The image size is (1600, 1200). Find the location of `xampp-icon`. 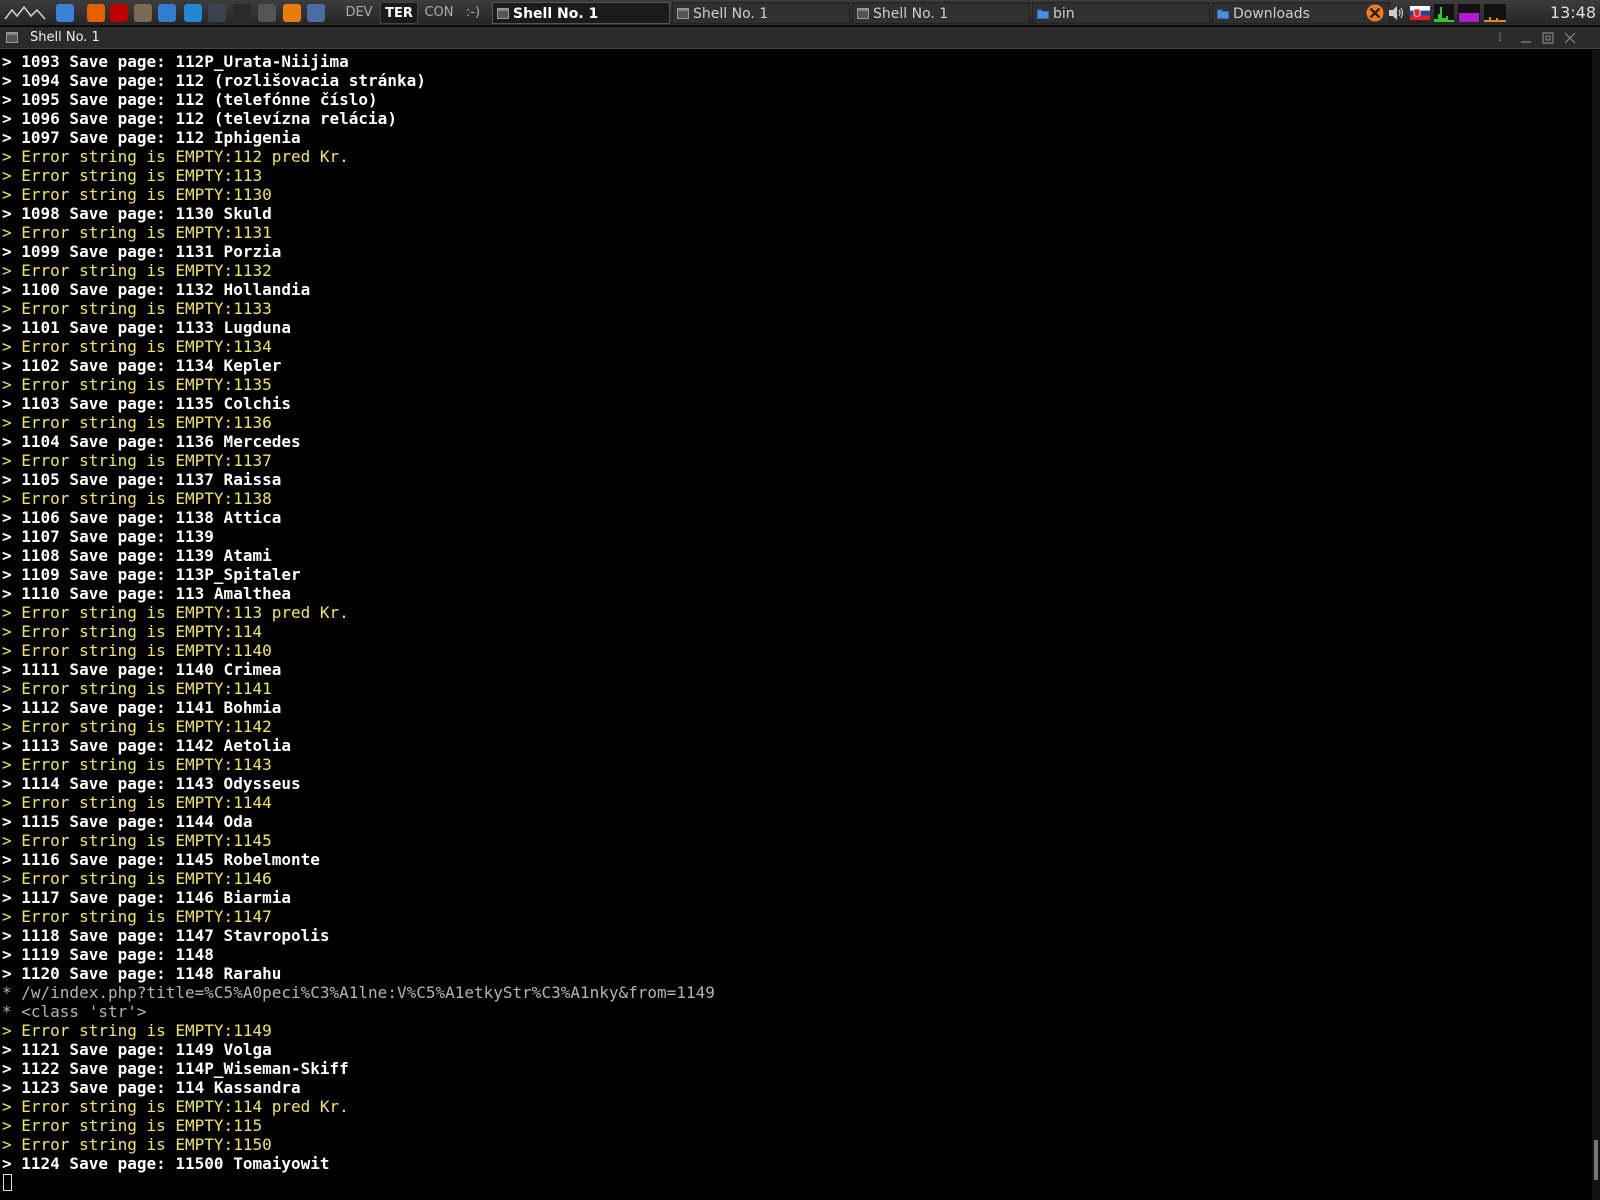

xampp-icon is located at coordinates (1375, 13).